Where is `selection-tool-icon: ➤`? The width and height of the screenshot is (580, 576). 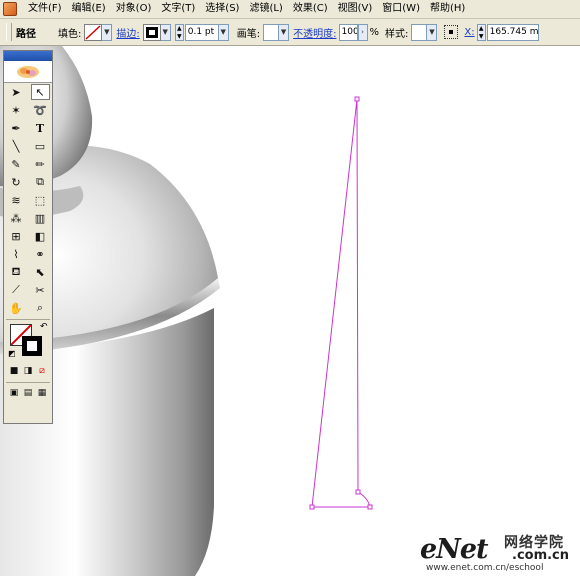 selection-tool-icon: ➤ is located at coordinates (16, 92).